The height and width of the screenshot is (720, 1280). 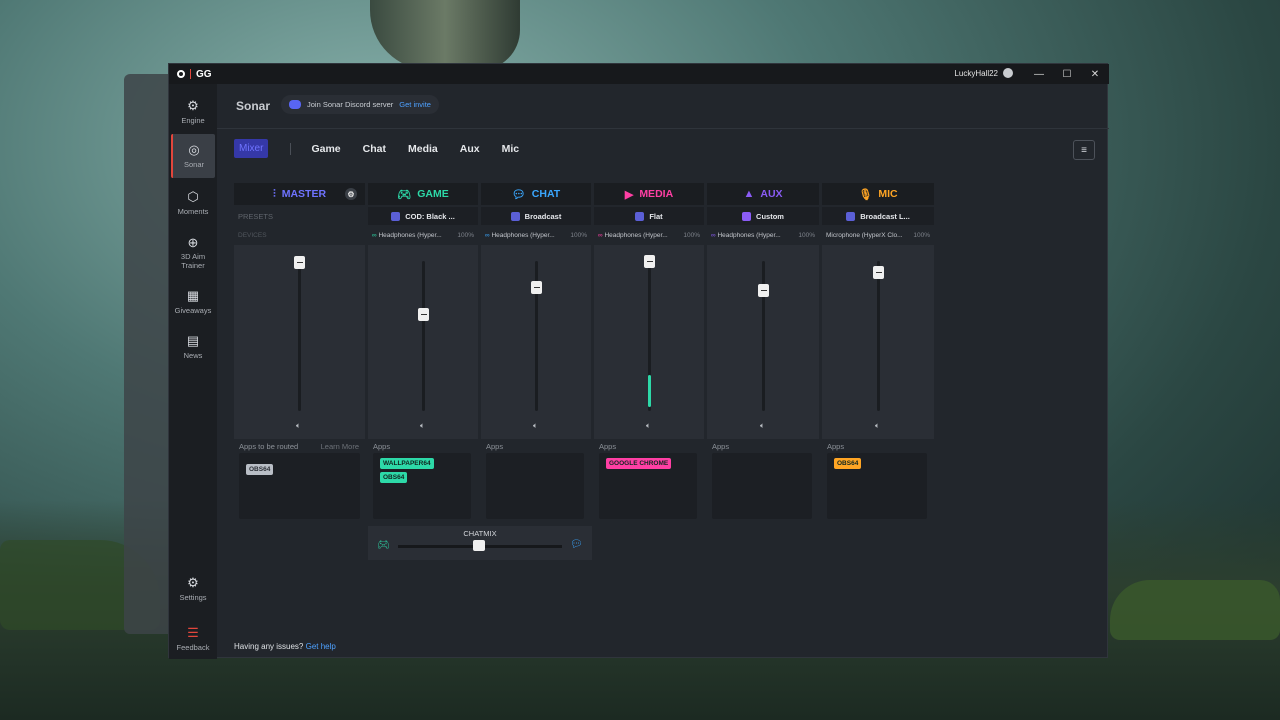 I want to click on background-moss, so click(x=1195, y=610).